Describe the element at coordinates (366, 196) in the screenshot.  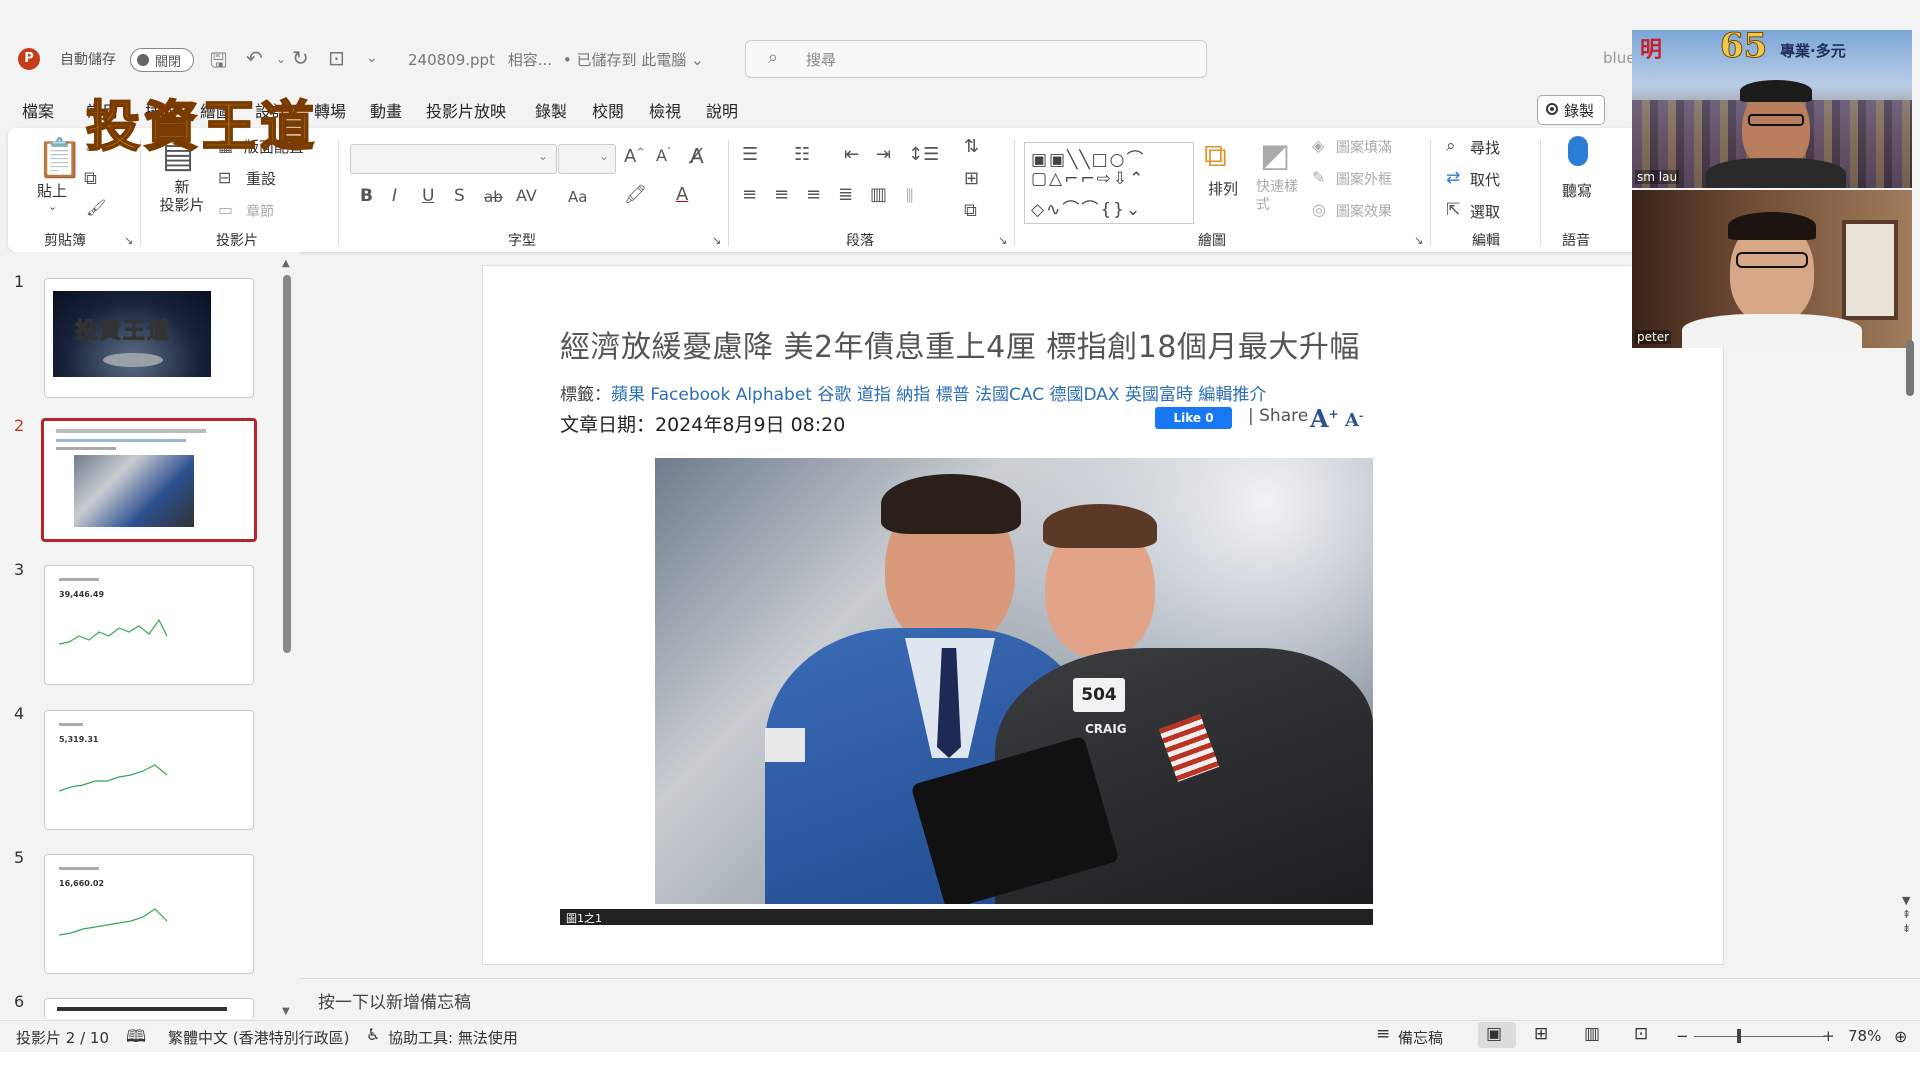
I see `bold-icon: B` at that location.